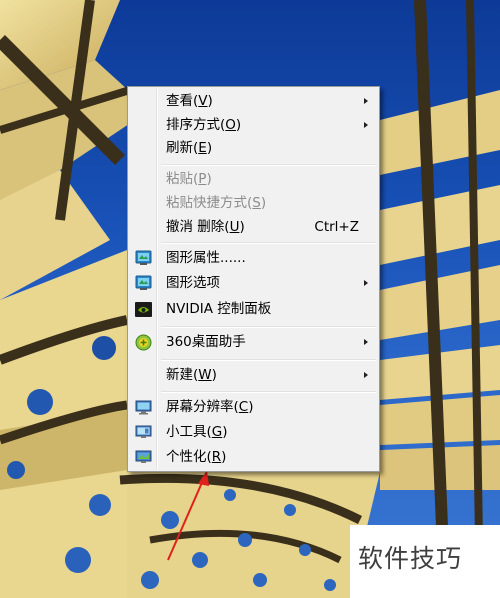 Image resolution: width=500 pixels, height=598 pixels. I want to click on menu-item-gadgets: 小工具(G), so click(253, 432).